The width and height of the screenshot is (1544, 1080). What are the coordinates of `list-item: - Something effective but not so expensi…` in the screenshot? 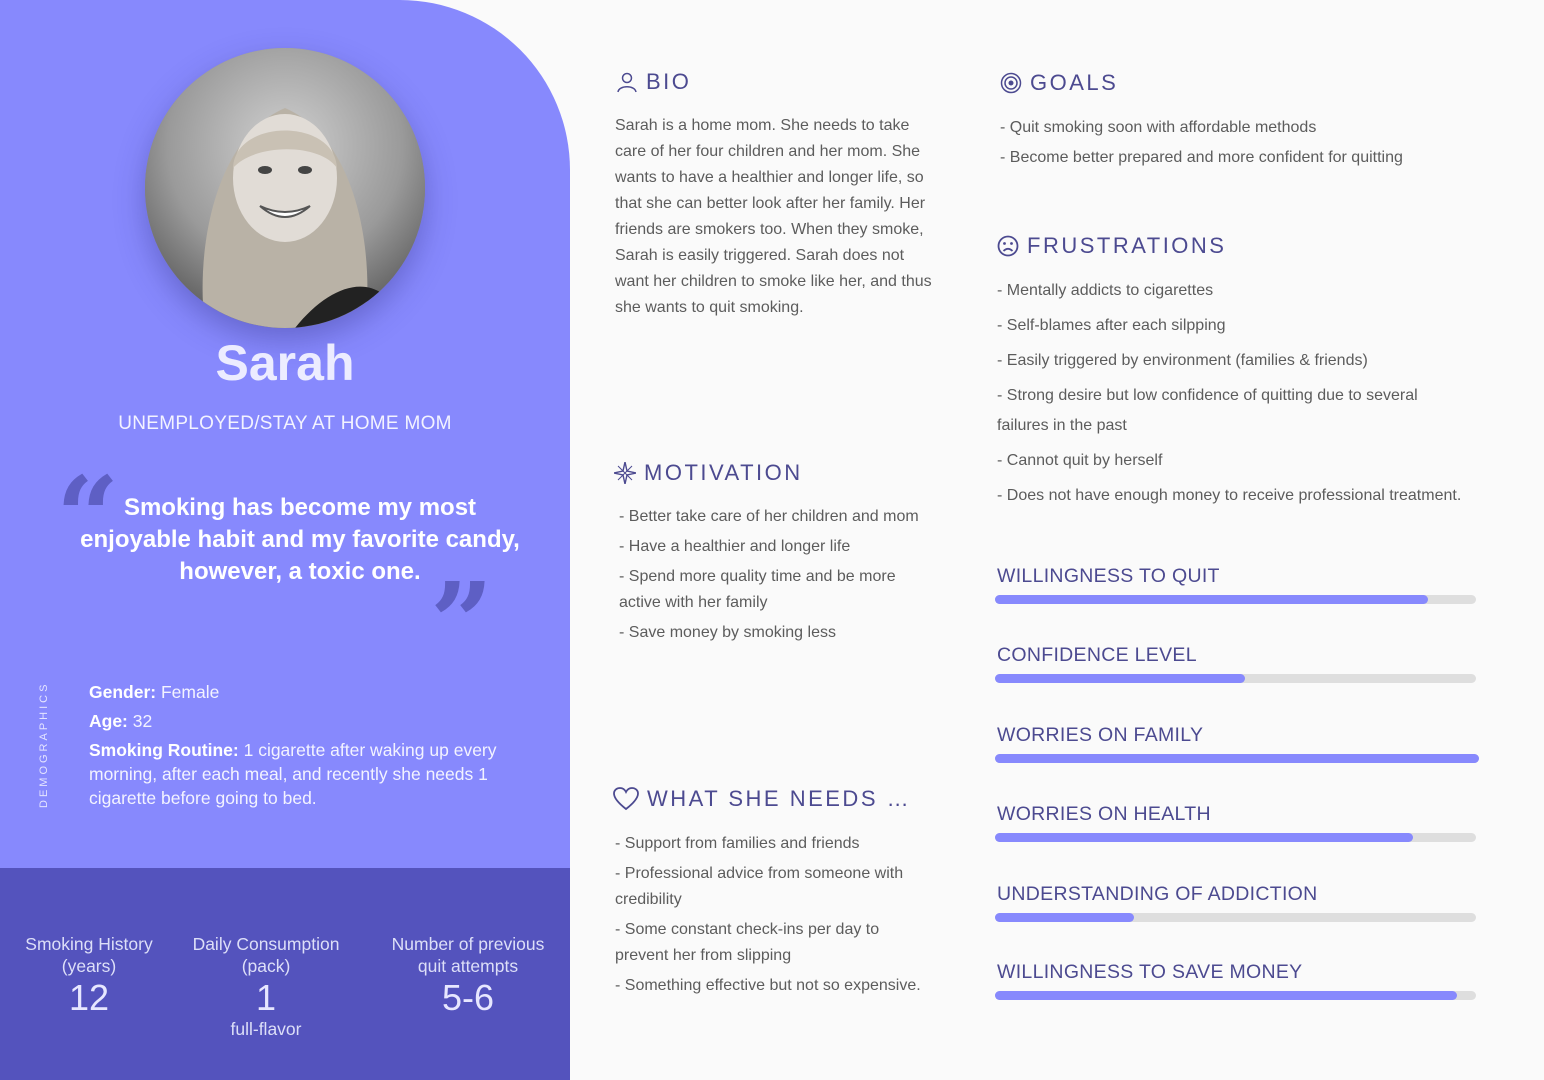 It's located at (768, 985).